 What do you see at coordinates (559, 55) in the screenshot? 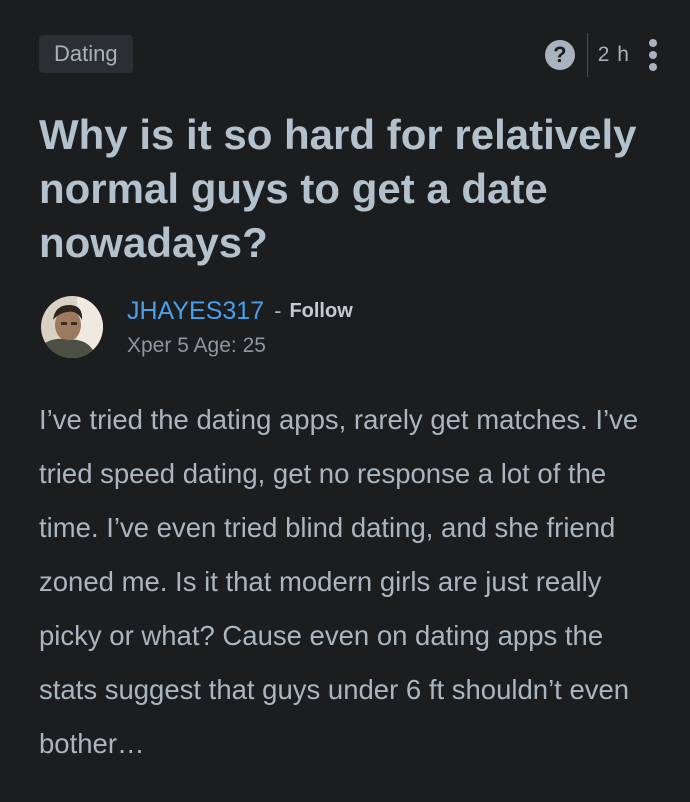
I see `question-circle-icon: ?` at bounding box center [559, 55].